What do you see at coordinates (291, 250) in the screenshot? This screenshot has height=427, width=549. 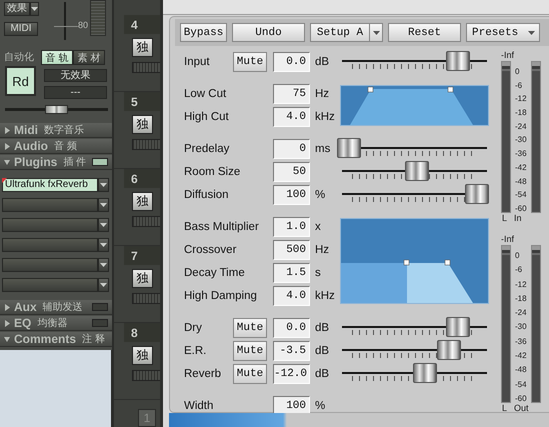 I see `value-field: 500` at bounding box center [291, 250].